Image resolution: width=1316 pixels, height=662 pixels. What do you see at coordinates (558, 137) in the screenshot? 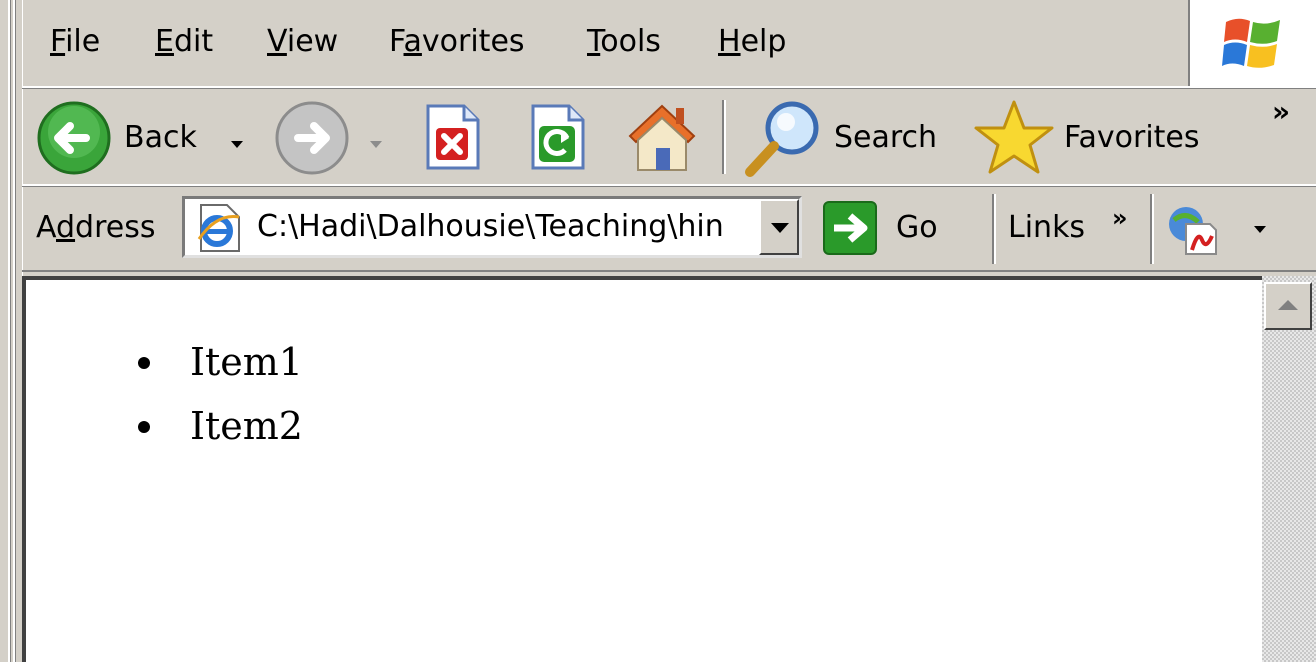
I see `refresh-icon` at bounding box center [558, 137].